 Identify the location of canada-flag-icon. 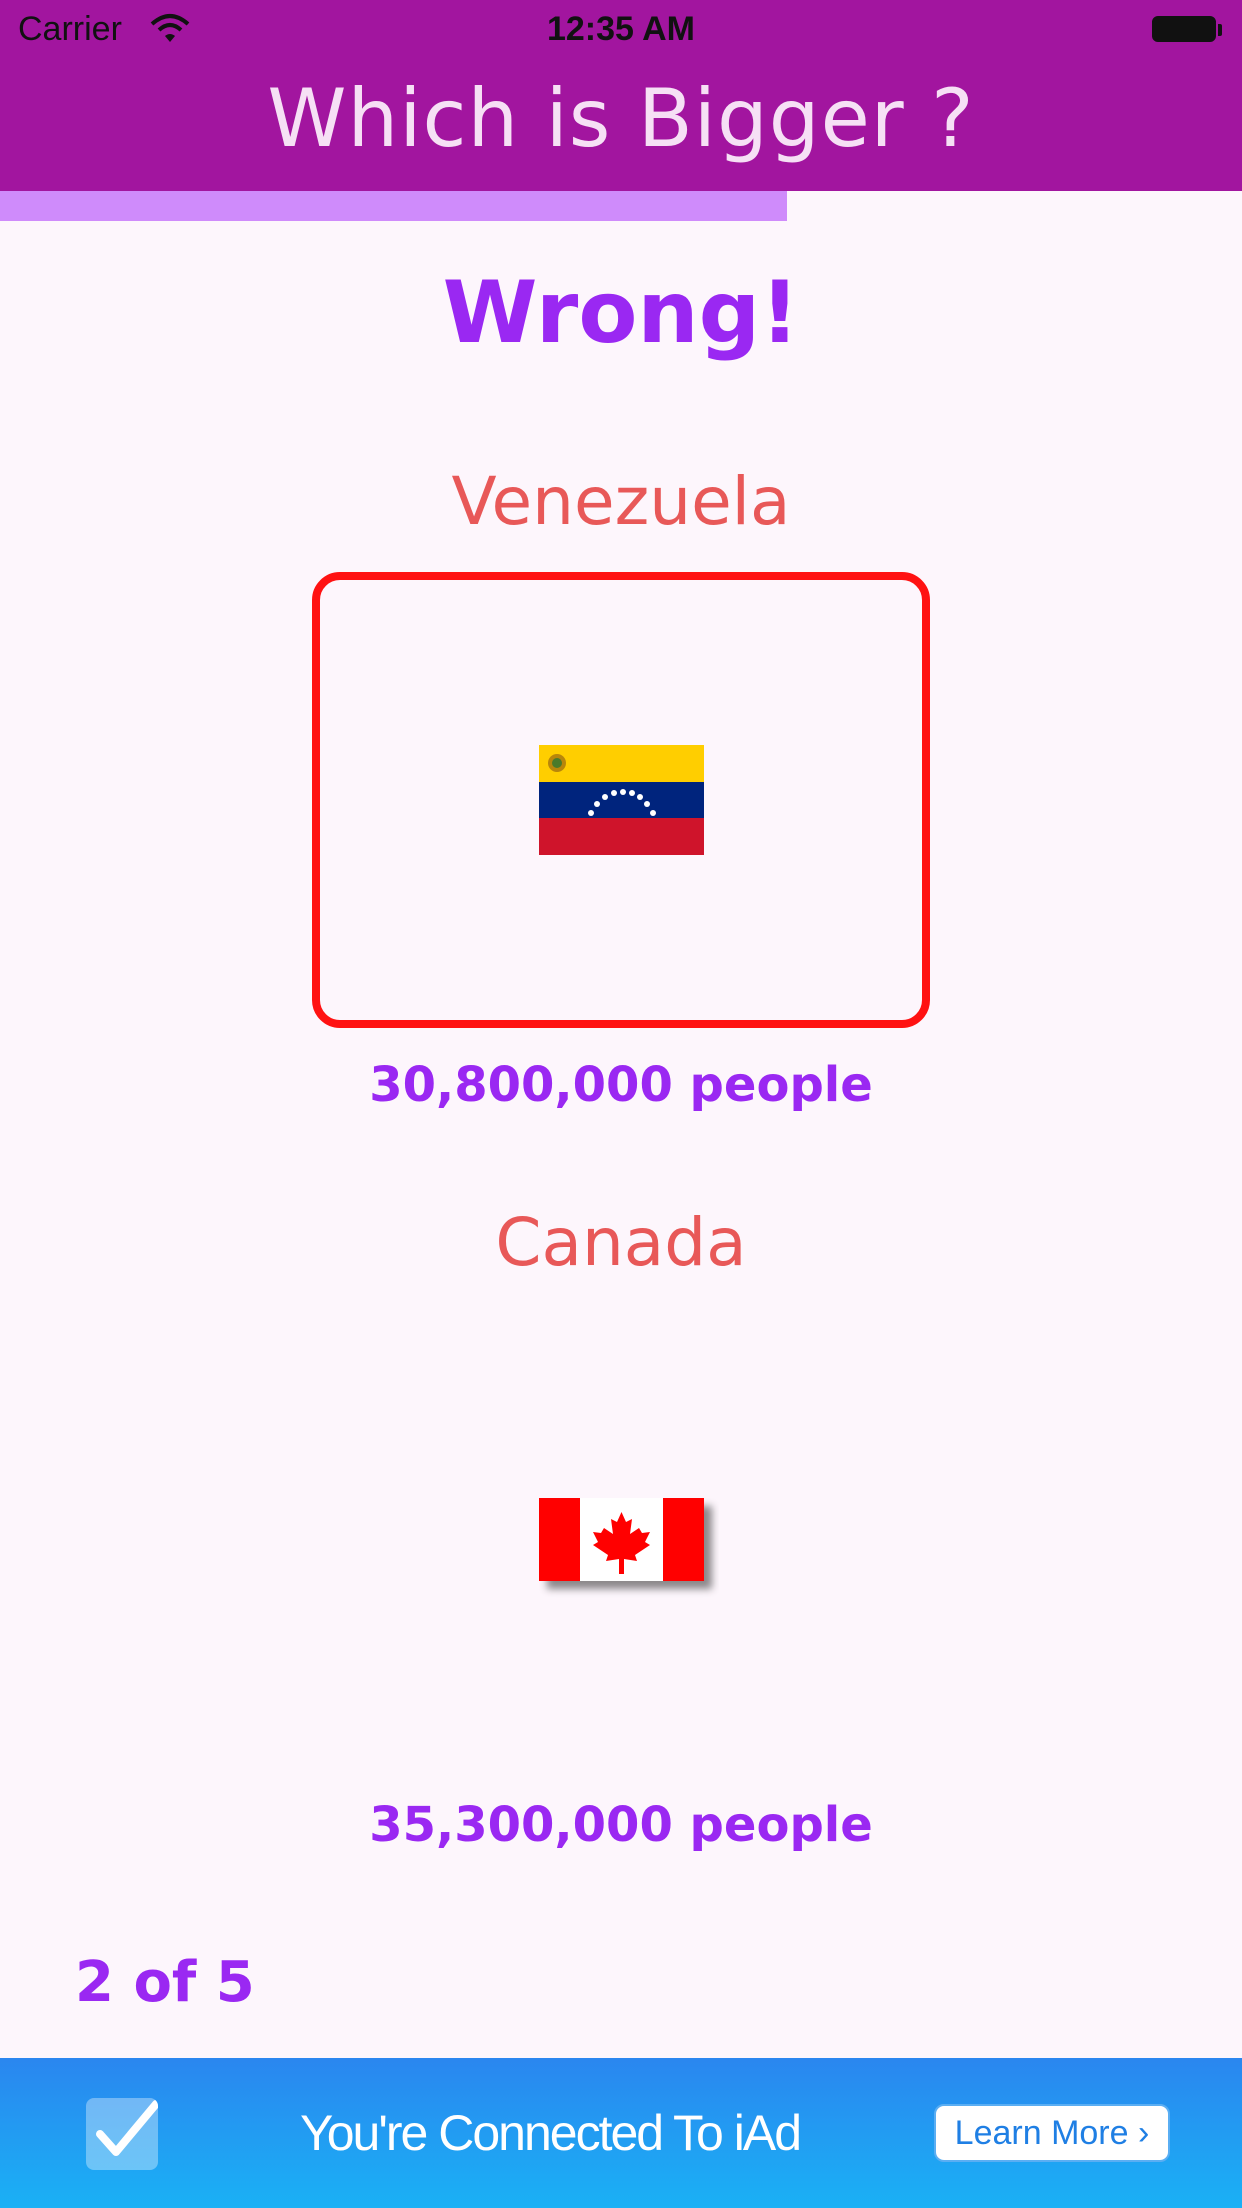
(621, 1539).